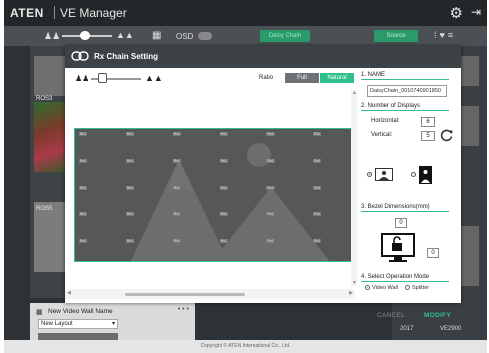 This screenshot has width=489, height=353. I want to click on device-label: VE2900, so click(451, 329).